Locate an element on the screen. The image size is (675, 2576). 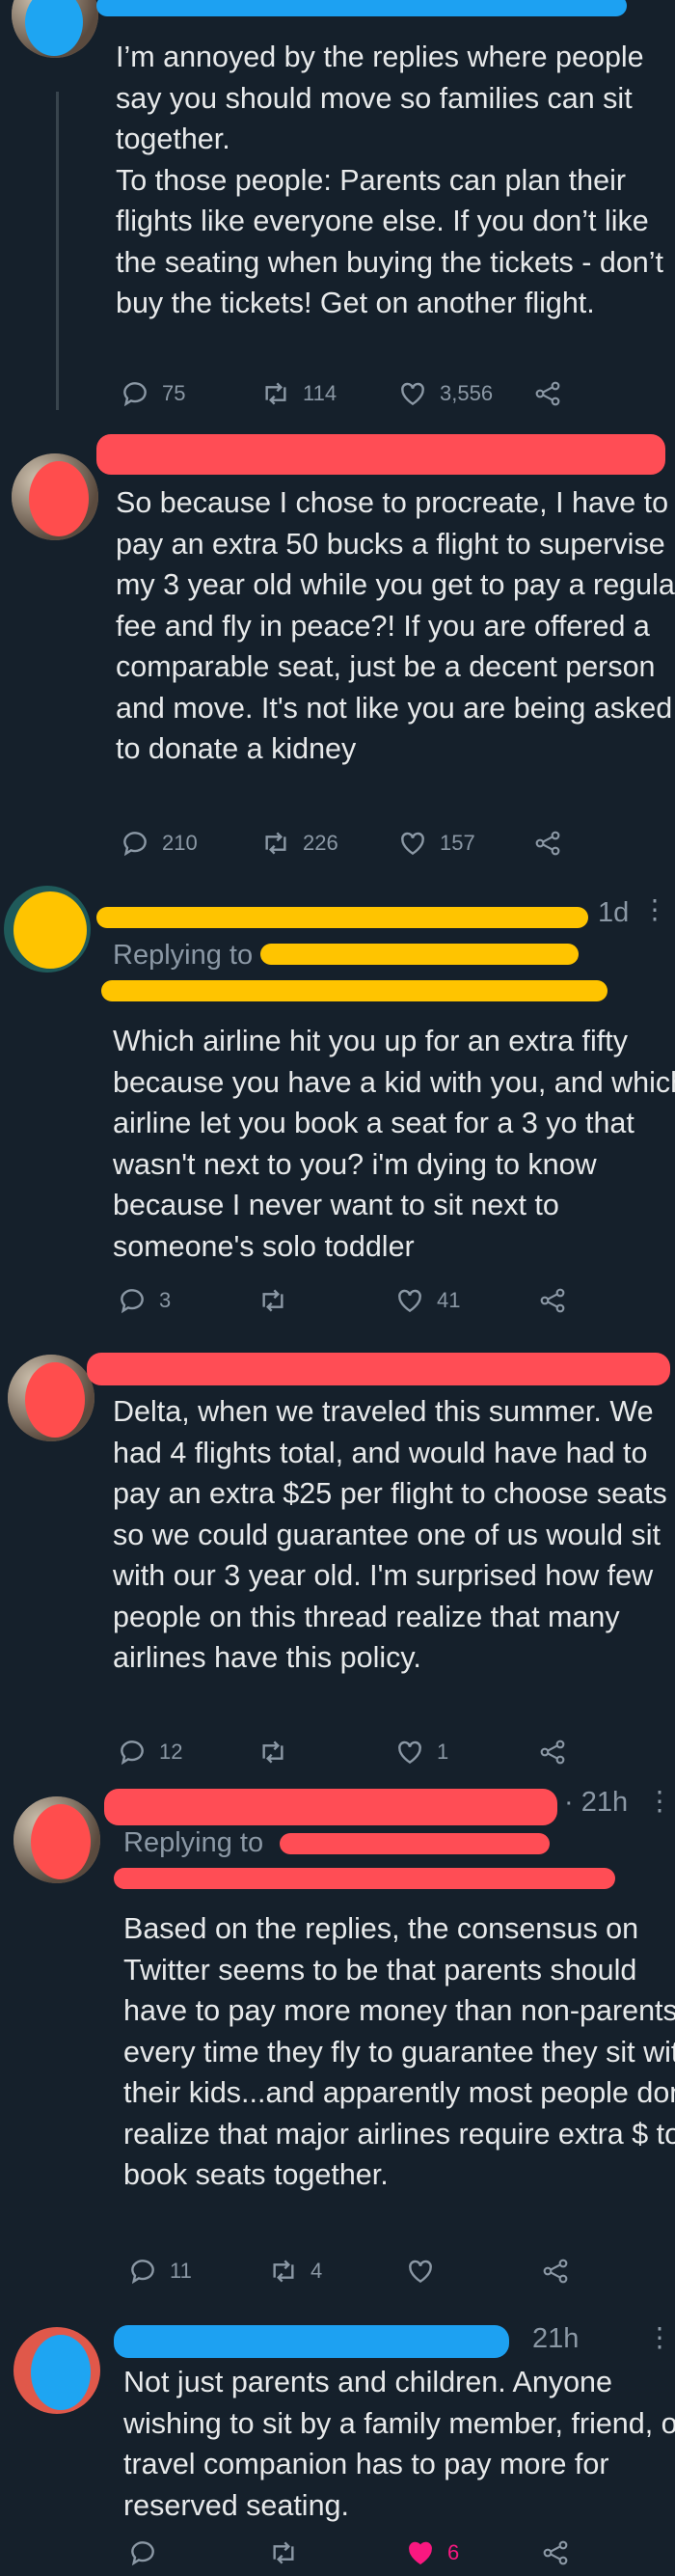
tweet-time: · 21h is located at coordinates (596, 1802).